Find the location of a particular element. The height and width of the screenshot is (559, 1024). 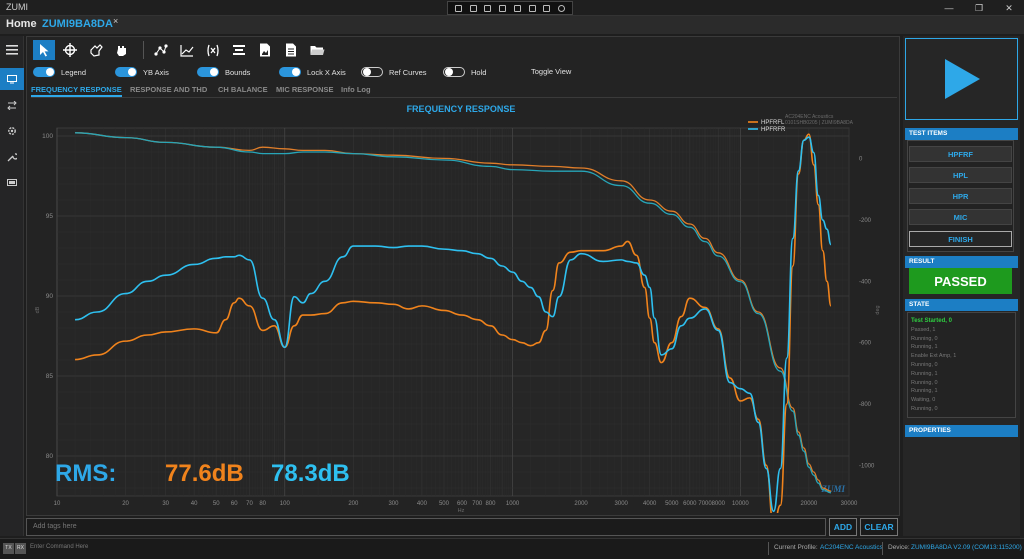

yb-axis-toggle: YB Axis is located at coordinates (142, 72).